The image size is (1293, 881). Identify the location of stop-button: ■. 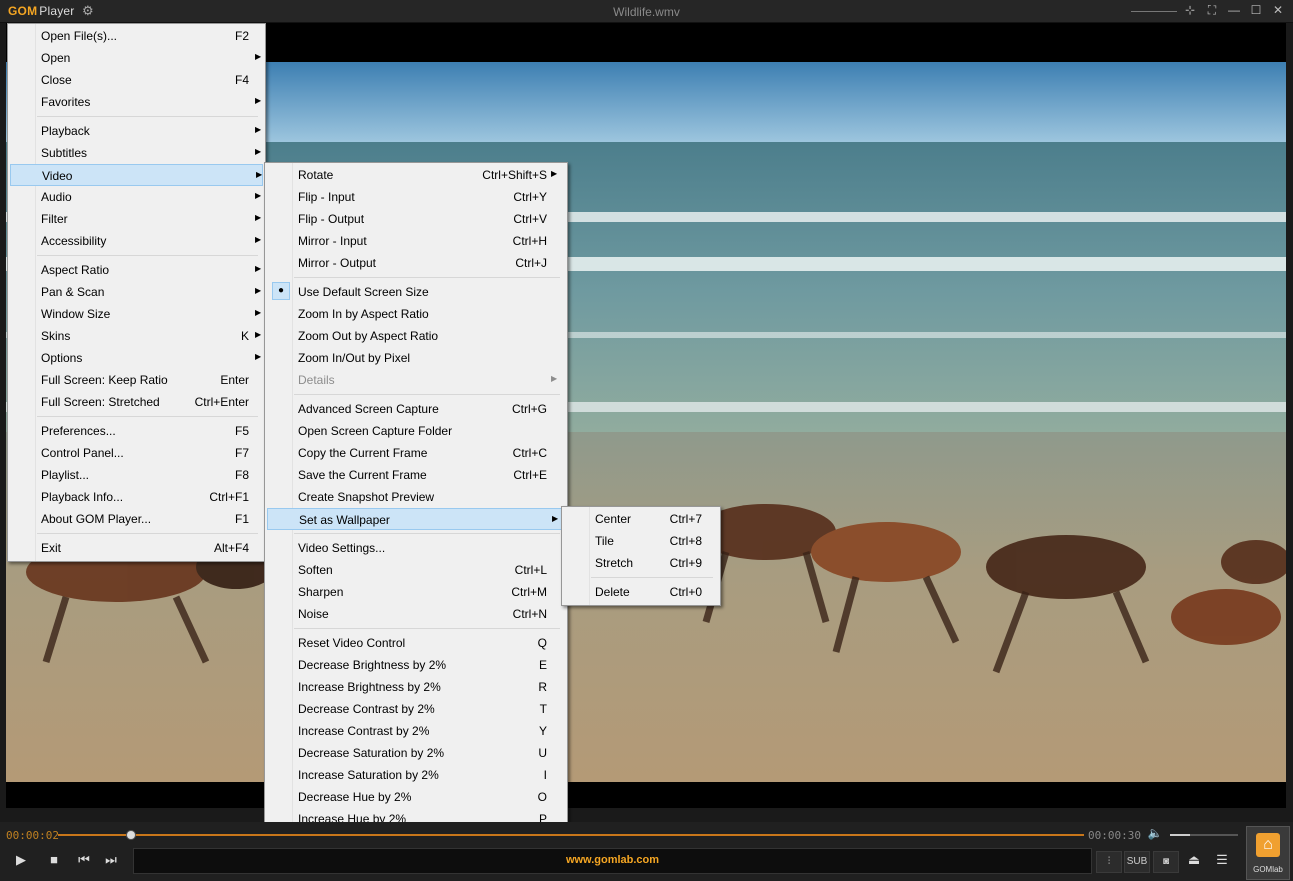
(54, 859).